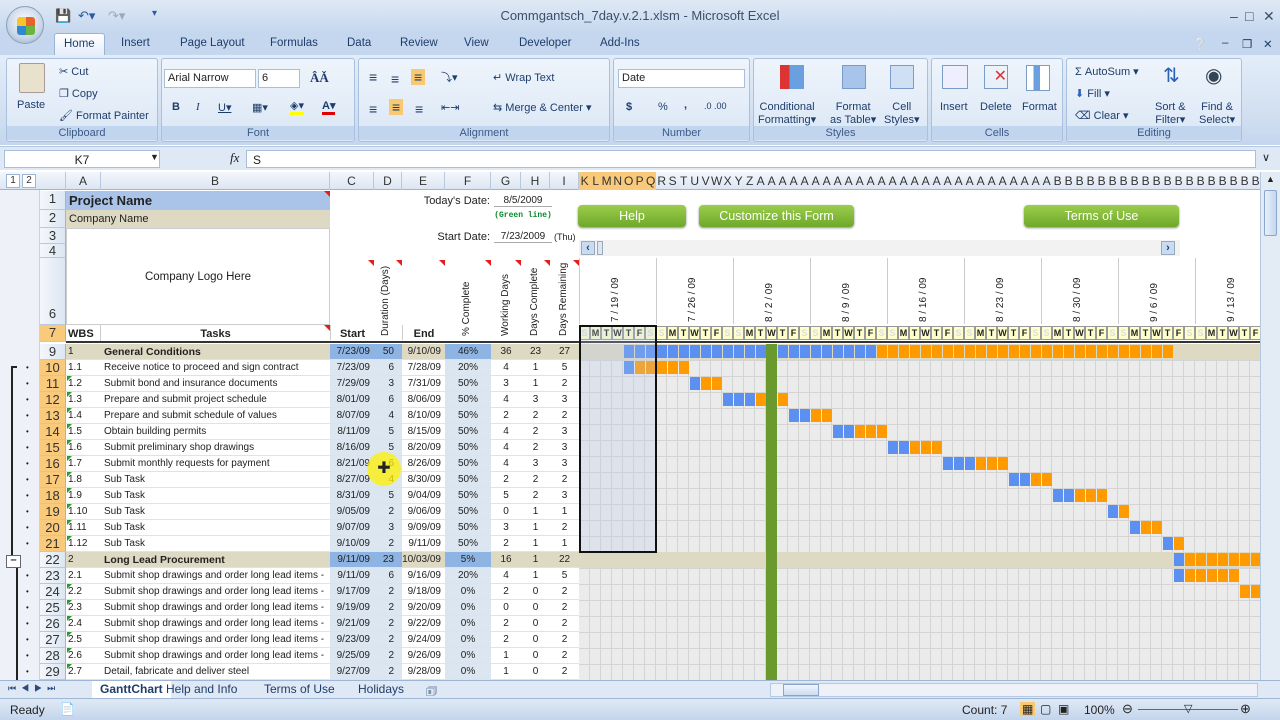 The width and height of the screenshot is (1280, 720). Describe the element at coordinates (215, 352) in the screenshot. I see `cell-task: General Conditions` at that location.